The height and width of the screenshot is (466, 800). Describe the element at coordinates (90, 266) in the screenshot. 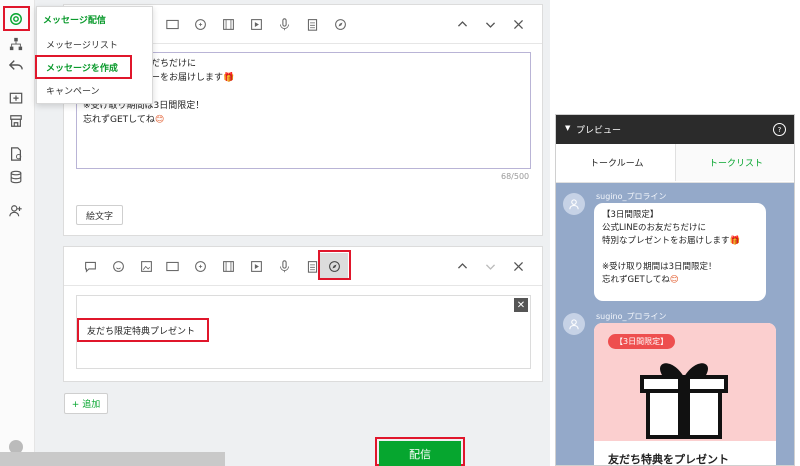

I see `text-bubble-icon` at that location.